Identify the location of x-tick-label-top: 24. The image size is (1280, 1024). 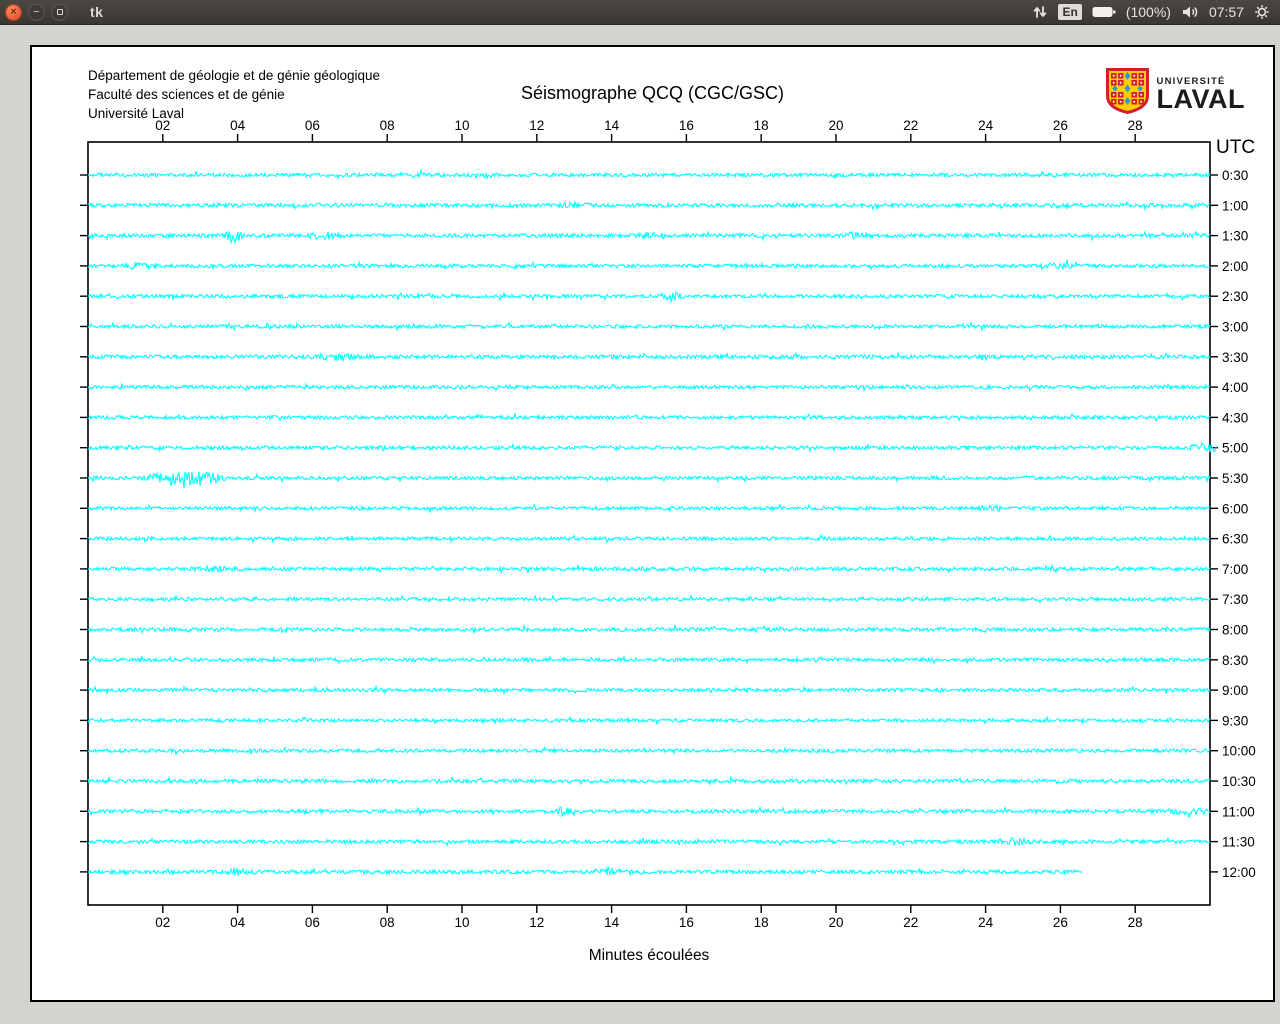
(986, 125).